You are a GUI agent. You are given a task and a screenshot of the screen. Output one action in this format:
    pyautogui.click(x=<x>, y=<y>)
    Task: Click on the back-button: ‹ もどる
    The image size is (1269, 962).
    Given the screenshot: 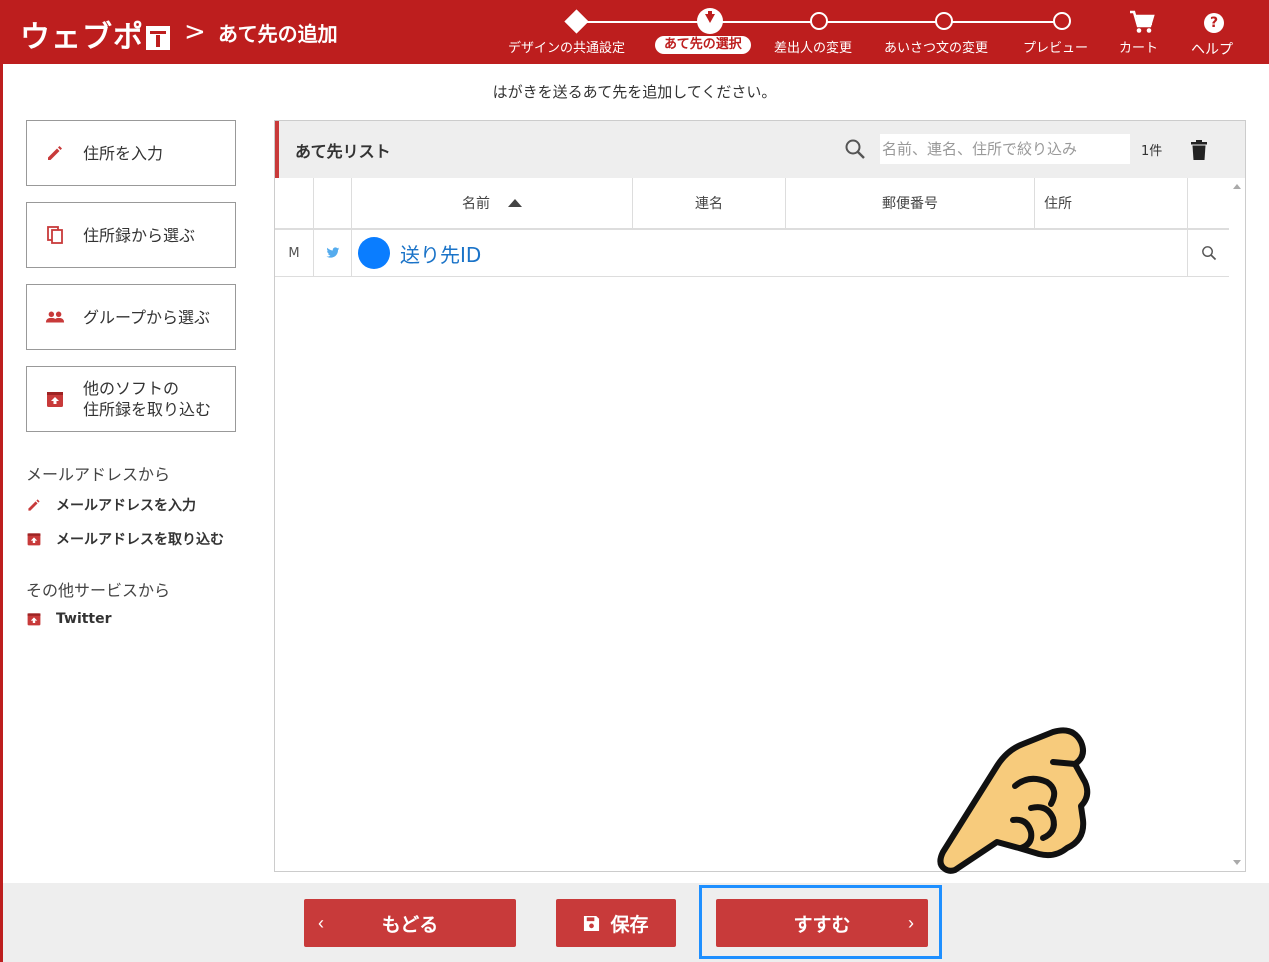 What is the action you would take?
    pyautogui.click(x=410, y=923)
    